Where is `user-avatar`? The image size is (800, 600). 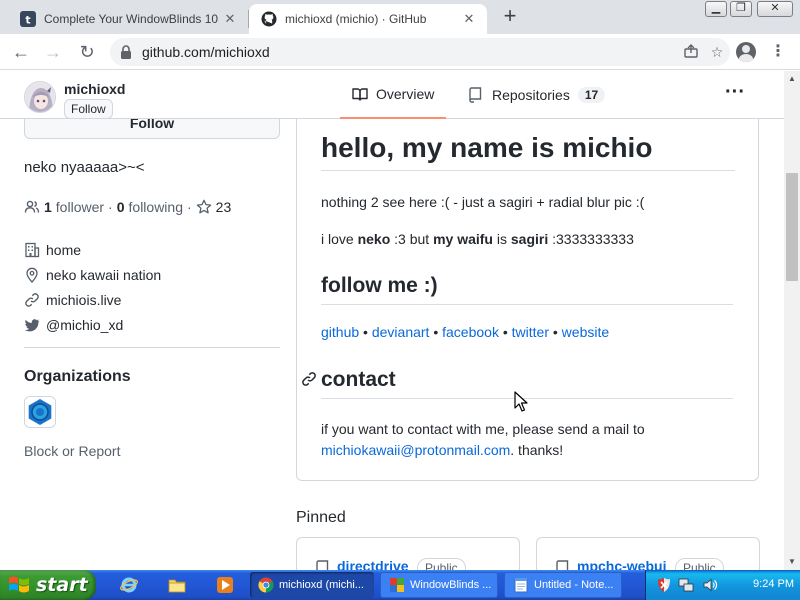 user-avatar is located at coordinates (40, 97).